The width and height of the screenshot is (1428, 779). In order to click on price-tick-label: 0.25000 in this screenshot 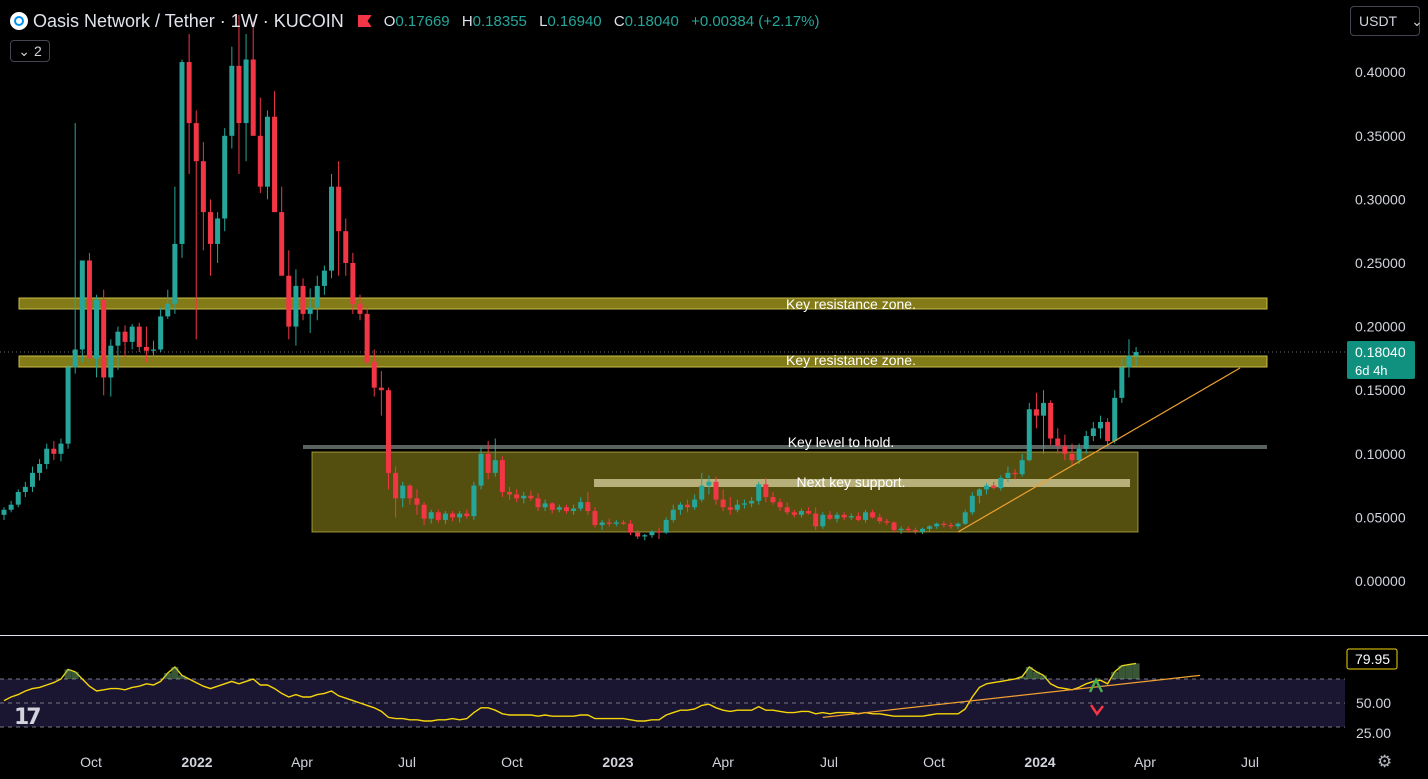, I will do `click(1380, 263)`.